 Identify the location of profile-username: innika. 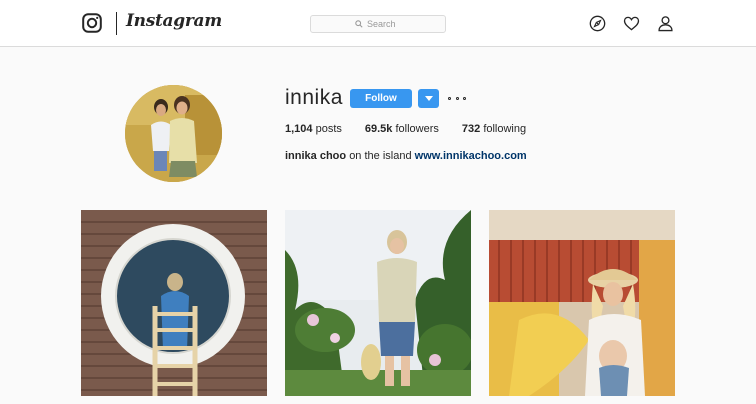
(314, 97).